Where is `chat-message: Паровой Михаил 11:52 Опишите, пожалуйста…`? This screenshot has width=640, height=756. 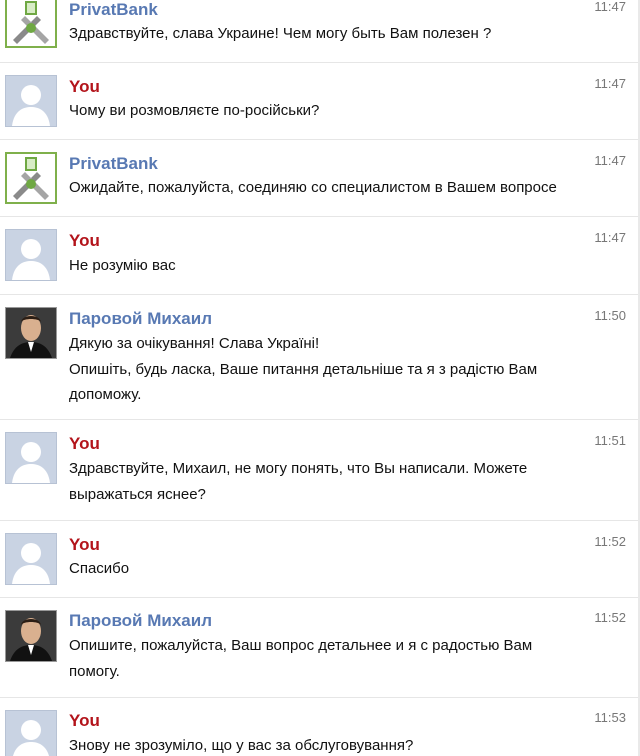 chat-message: Паровой Михаил 11:52 Опишите, пожалуйста… is located at coordinates (320, 648).